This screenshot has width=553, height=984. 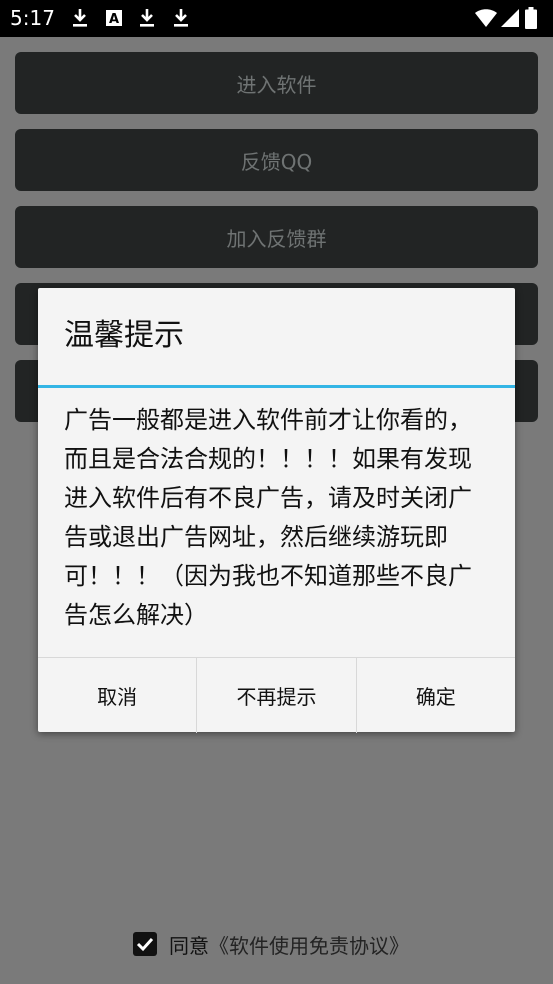 I want to click on feedback-qq-button: 反馈QQ, so click(x=276, y=160).